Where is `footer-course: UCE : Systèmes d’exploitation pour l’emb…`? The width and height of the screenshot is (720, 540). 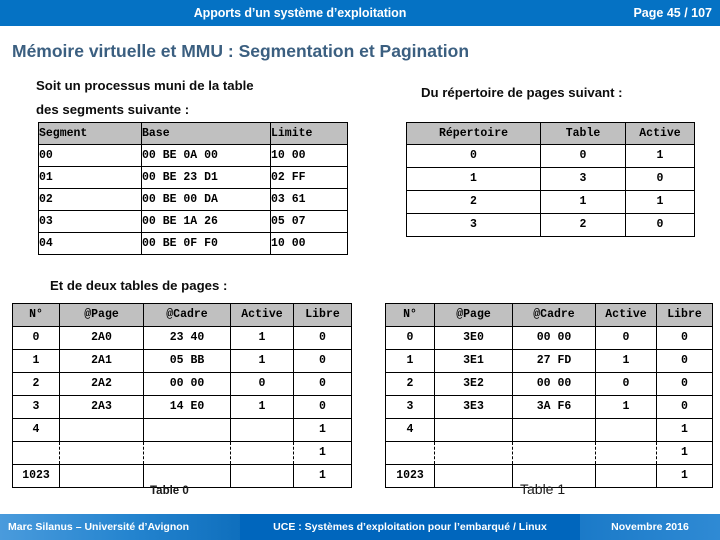 footer-course: UCE : Systèmes d’exploitation pour l’emb… is located at coordinates (410, 527).